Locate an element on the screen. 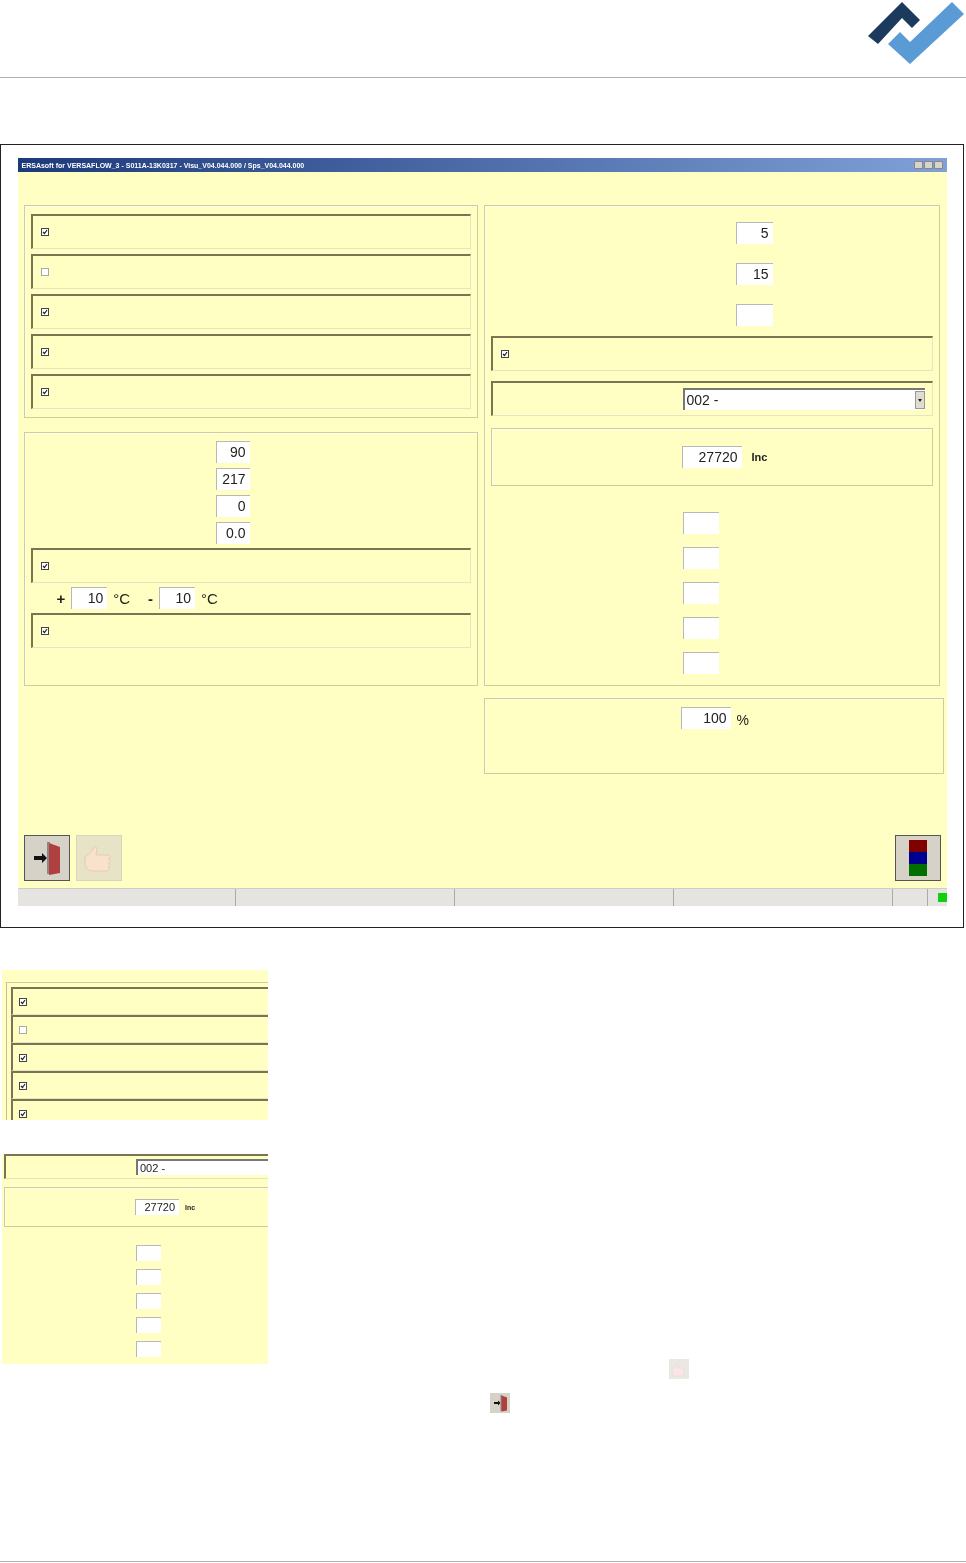 Image resolution: width=966 pixels, height=1563 pixels. logo-icon is located at coordinates (916, 32).